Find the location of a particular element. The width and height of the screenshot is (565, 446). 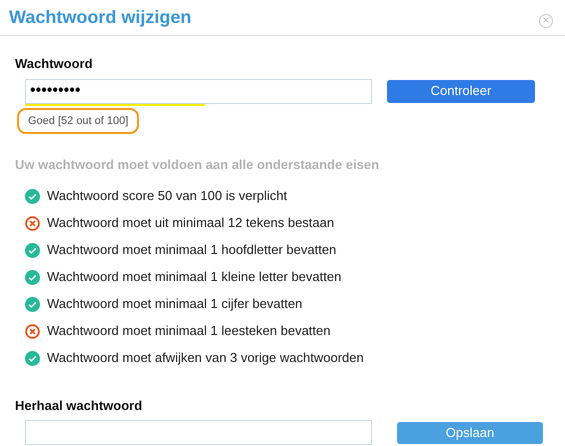

window-title: Wachtwoord wijzigen is located at coordinates (100, 17).